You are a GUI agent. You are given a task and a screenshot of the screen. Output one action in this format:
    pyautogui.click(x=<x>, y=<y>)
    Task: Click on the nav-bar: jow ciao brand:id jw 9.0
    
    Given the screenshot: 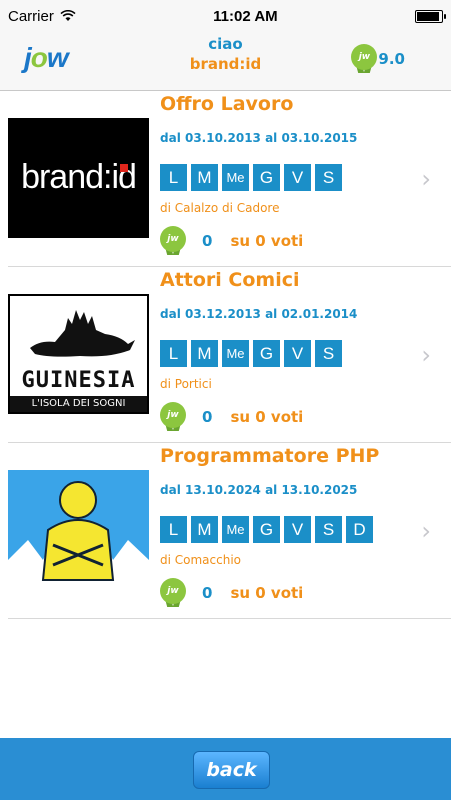 What is the action you would take?
    pyautogui.click(x=225, y=61)
    